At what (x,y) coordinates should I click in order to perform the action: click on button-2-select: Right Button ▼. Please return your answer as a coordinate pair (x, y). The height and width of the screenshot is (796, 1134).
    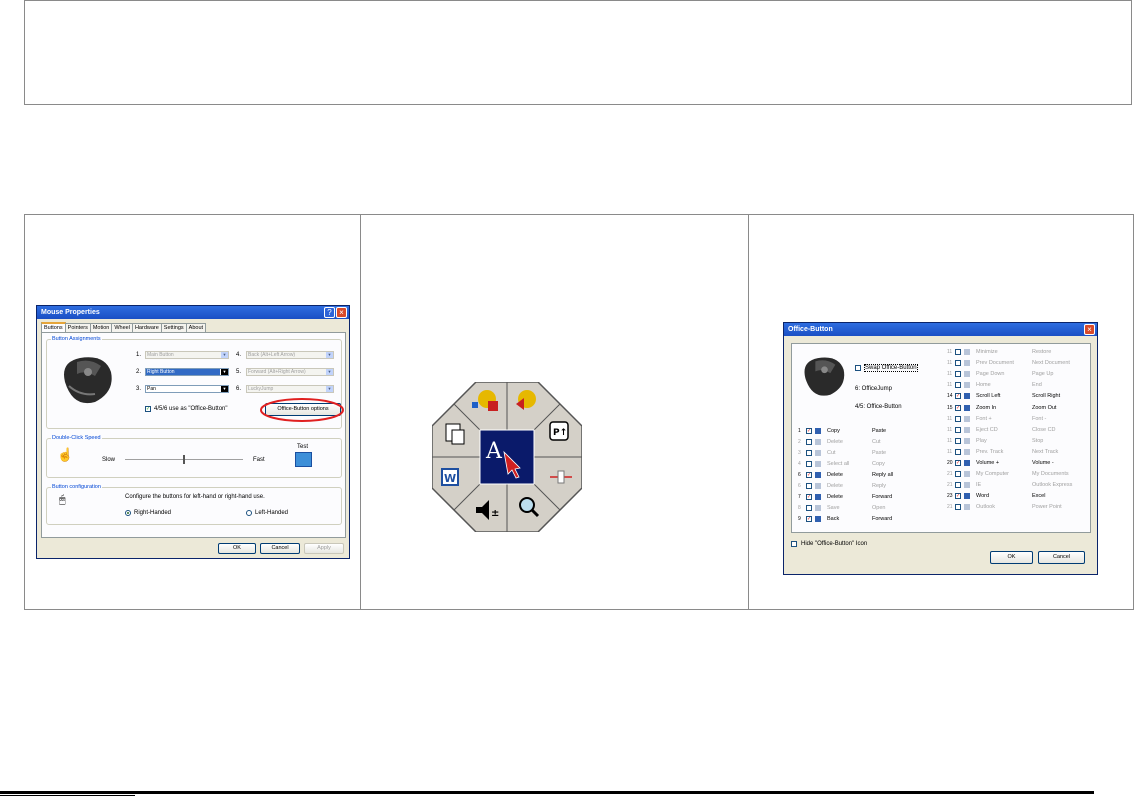
    Looking at the image, I should click on (187, 372).